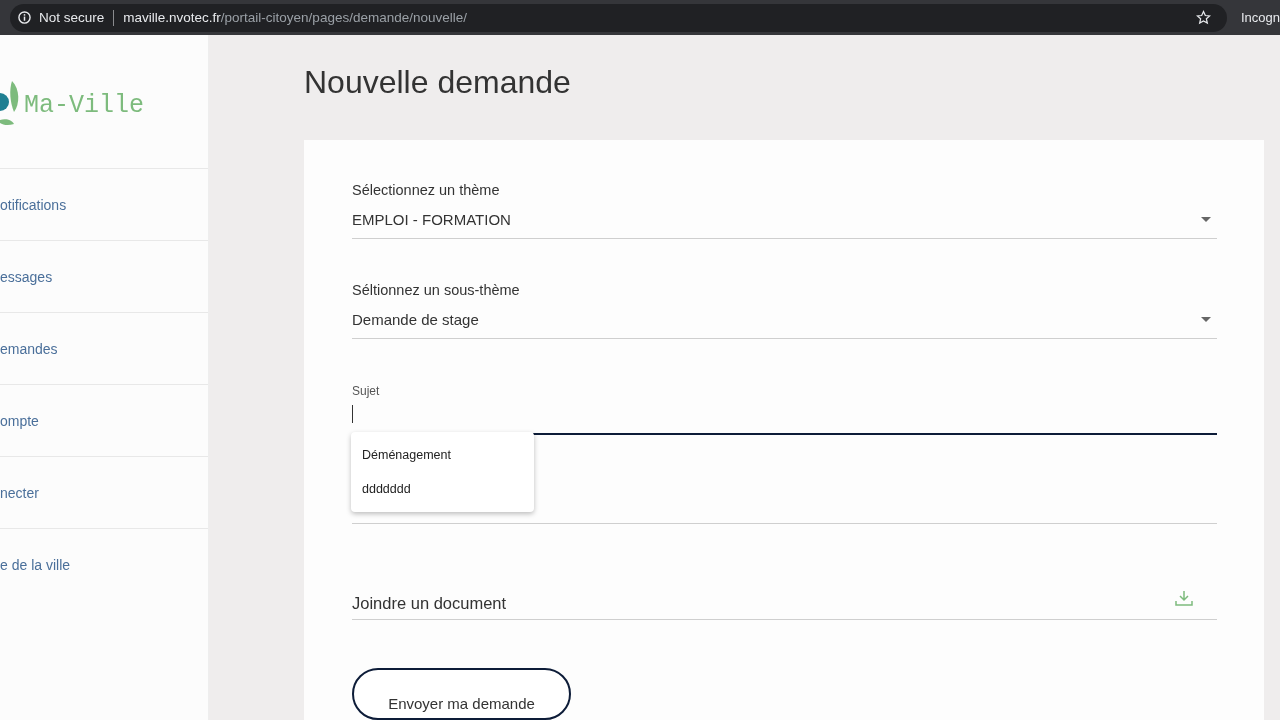  I want to click on logo-text: Ma-Ville, so click(84, 105).